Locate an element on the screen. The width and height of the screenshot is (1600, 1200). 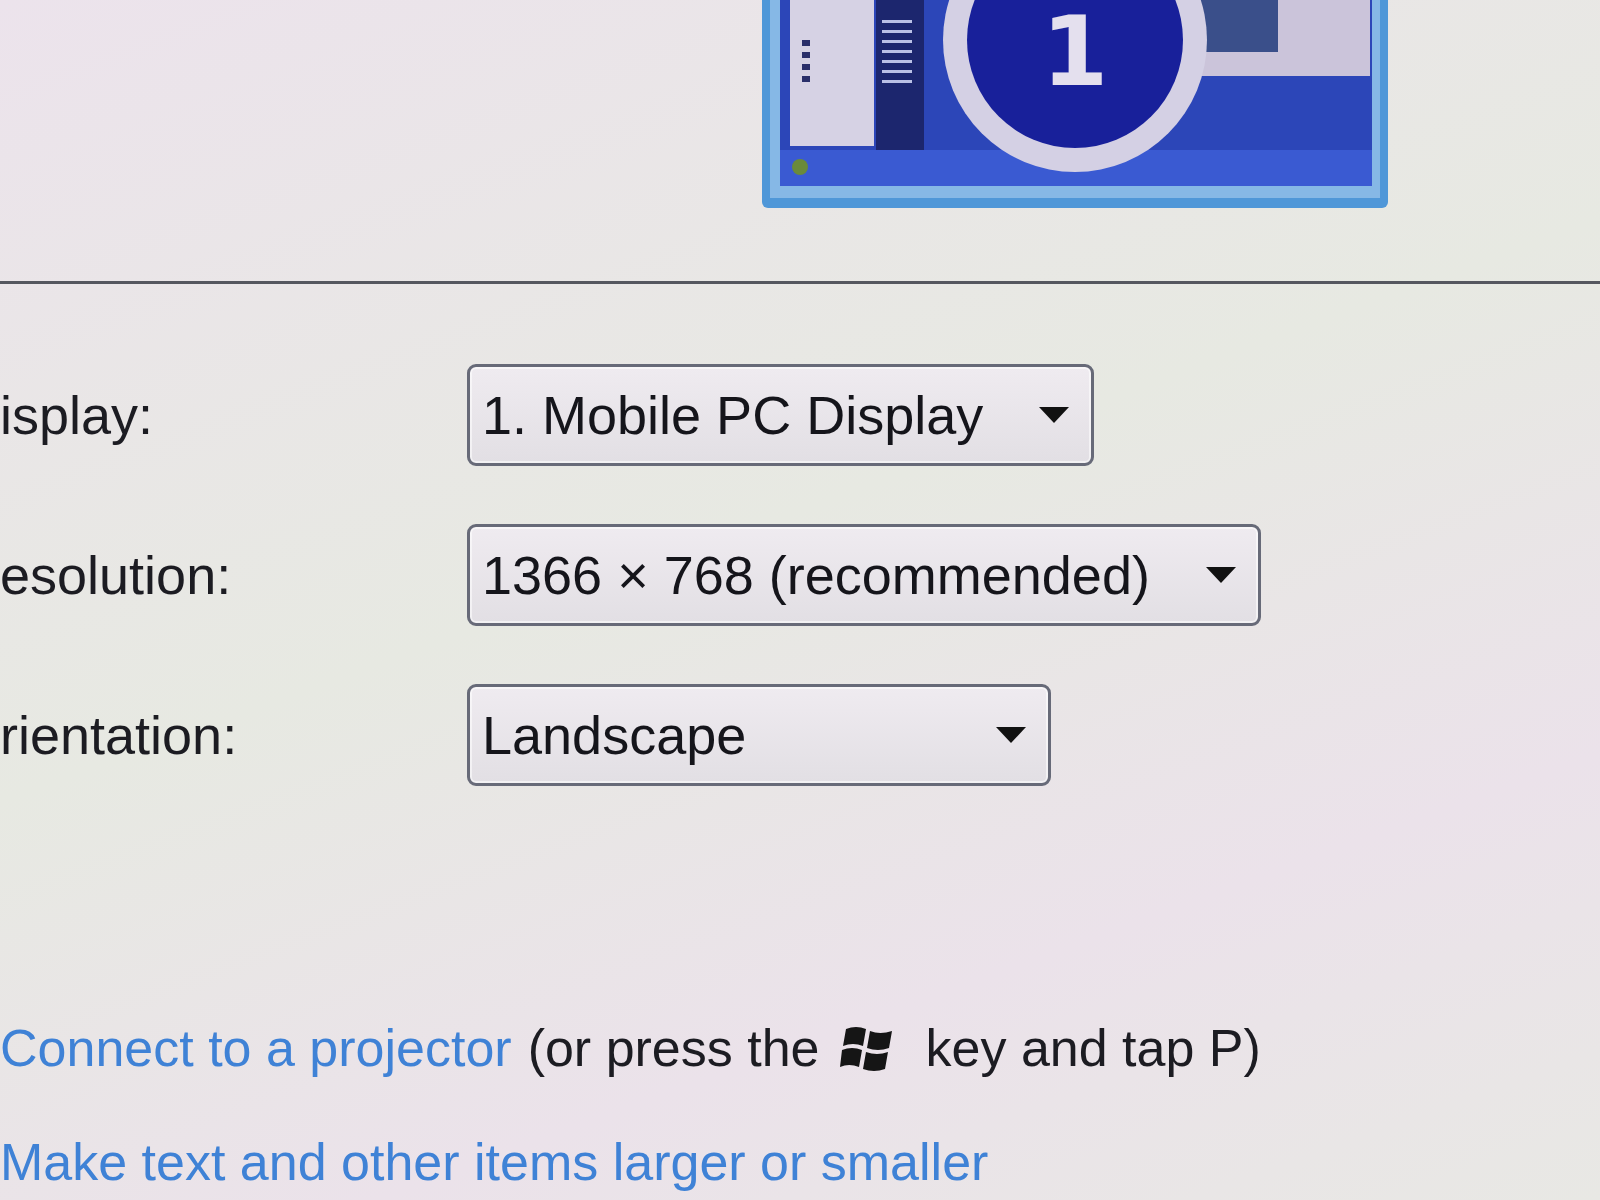
shortcut-hint-text: key and tap P) is located at coordinates (1093, 1048).